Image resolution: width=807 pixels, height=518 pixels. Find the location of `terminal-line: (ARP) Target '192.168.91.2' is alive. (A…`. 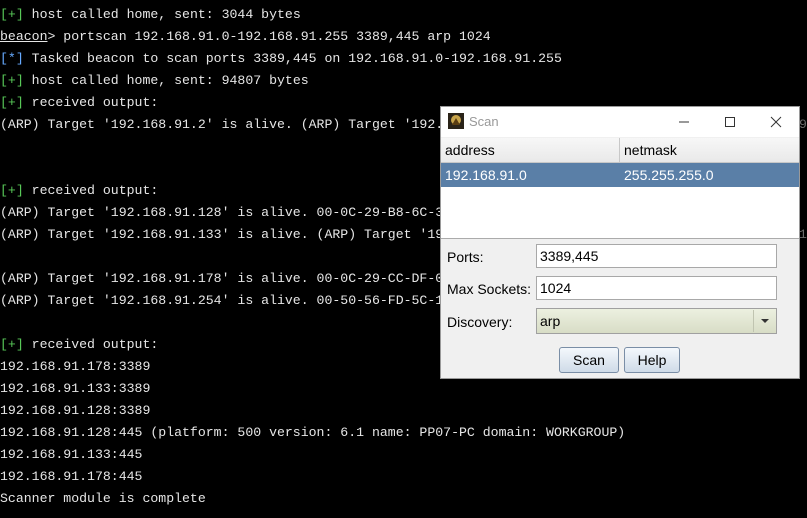

terminal-line: (ARP) Target '192.168.91.2' is alive. (A… is located at coordinates (221, 125).